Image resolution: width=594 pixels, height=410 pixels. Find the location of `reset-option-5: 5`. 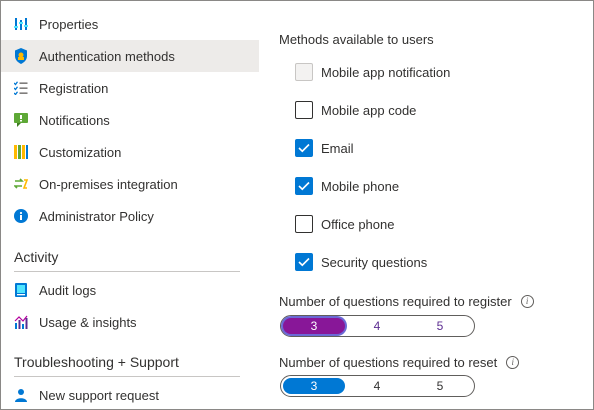

reset-option-5: 5 is located at coordinates (440, 386).